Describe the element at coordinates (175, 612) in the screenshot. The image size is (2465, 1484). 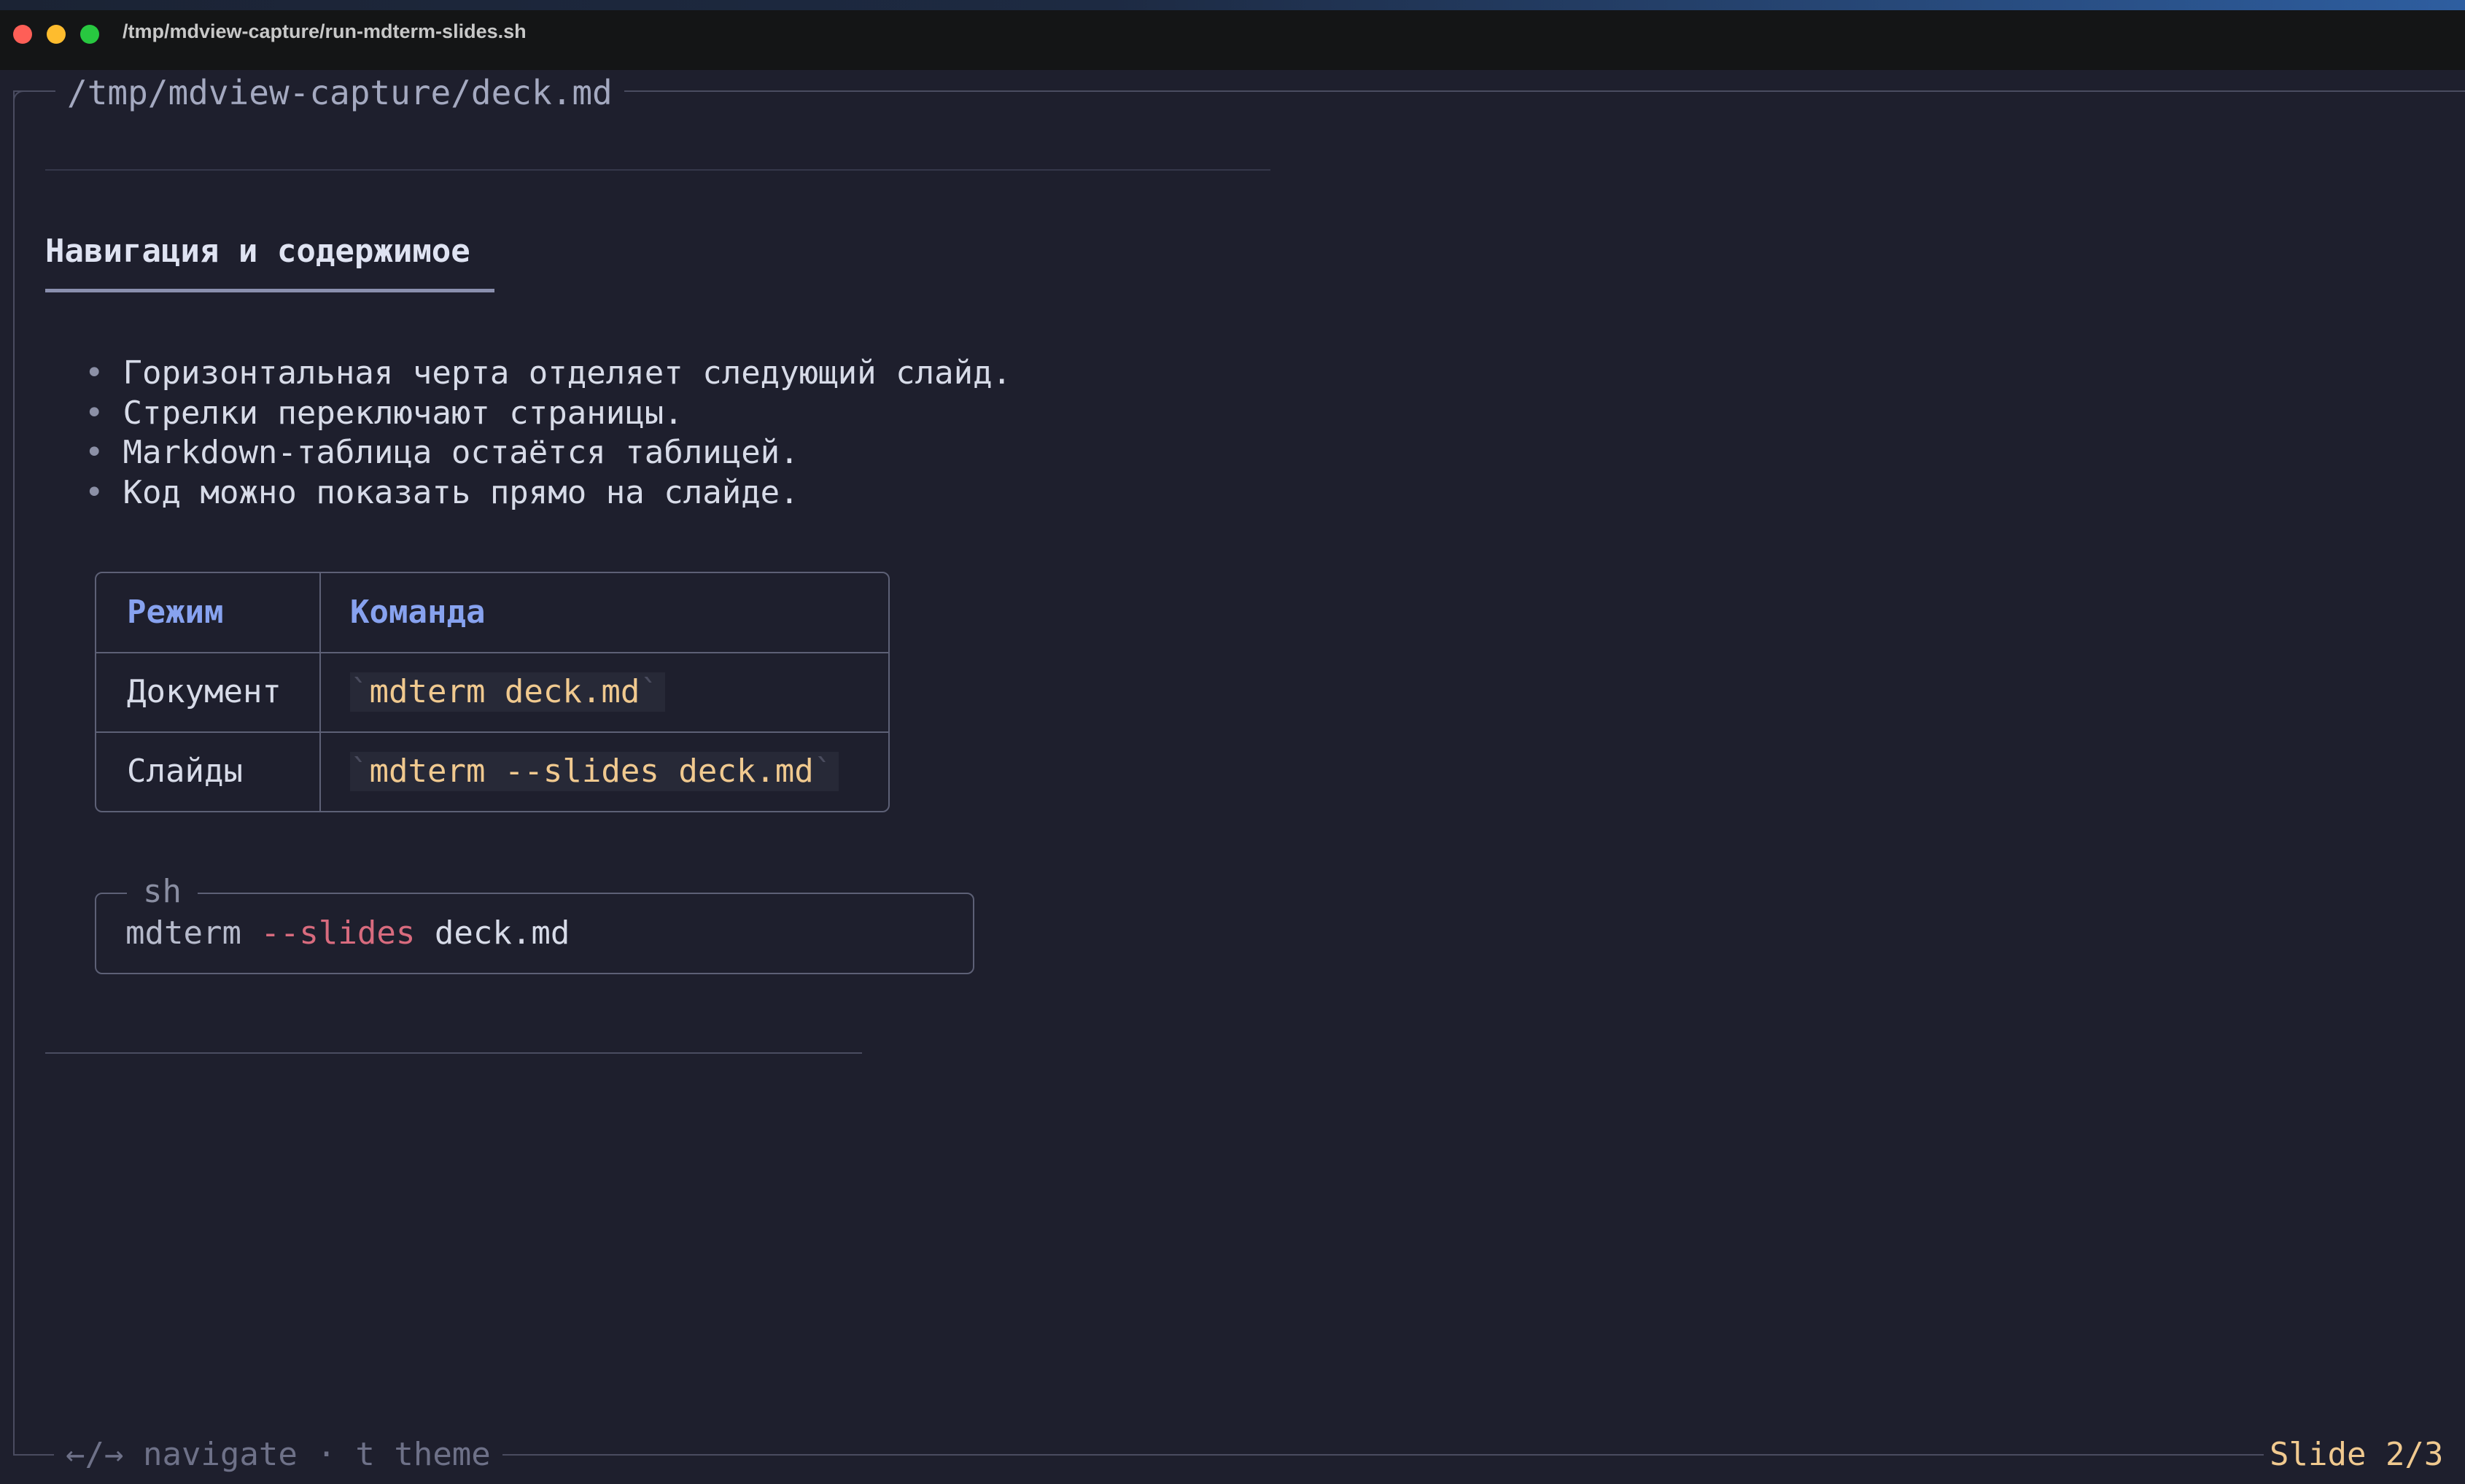
I see `table-header-mode: Режим` at that location.